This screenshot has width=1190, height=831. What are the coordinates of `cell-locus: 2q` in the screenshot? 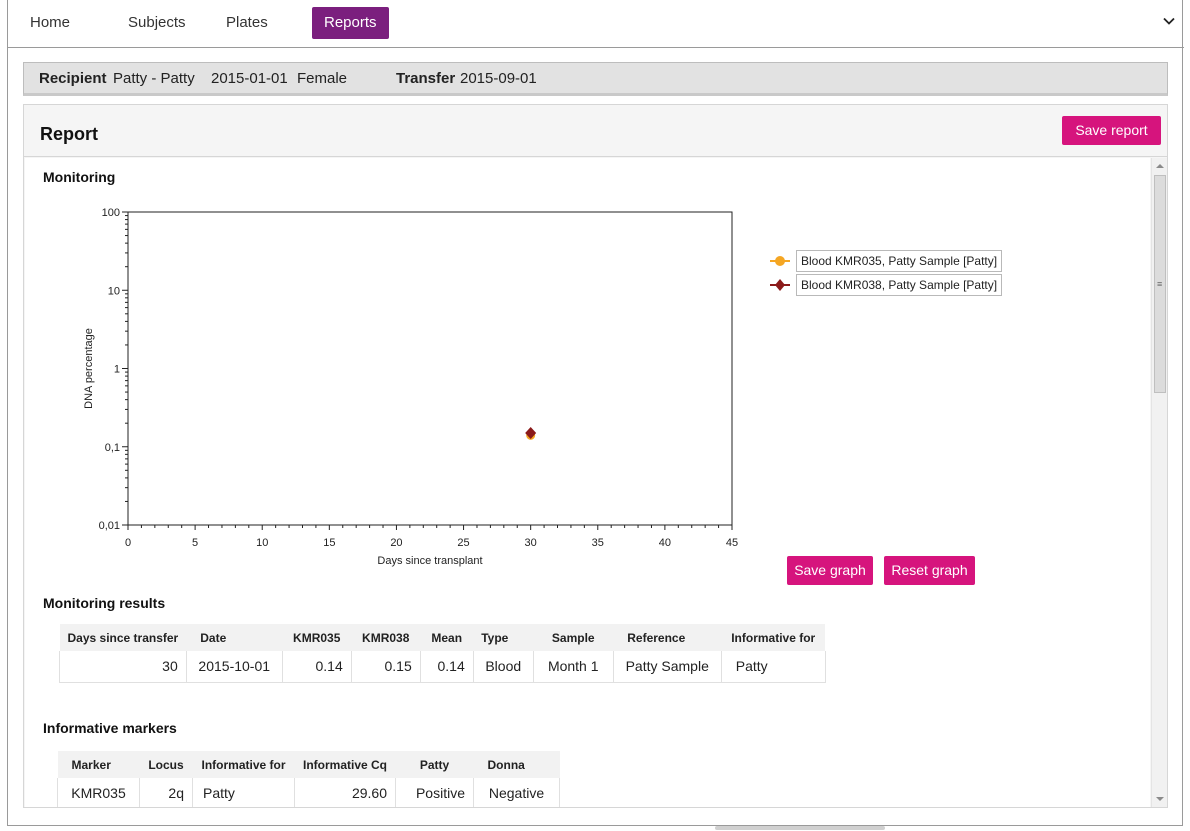 It's located at (166, 792).